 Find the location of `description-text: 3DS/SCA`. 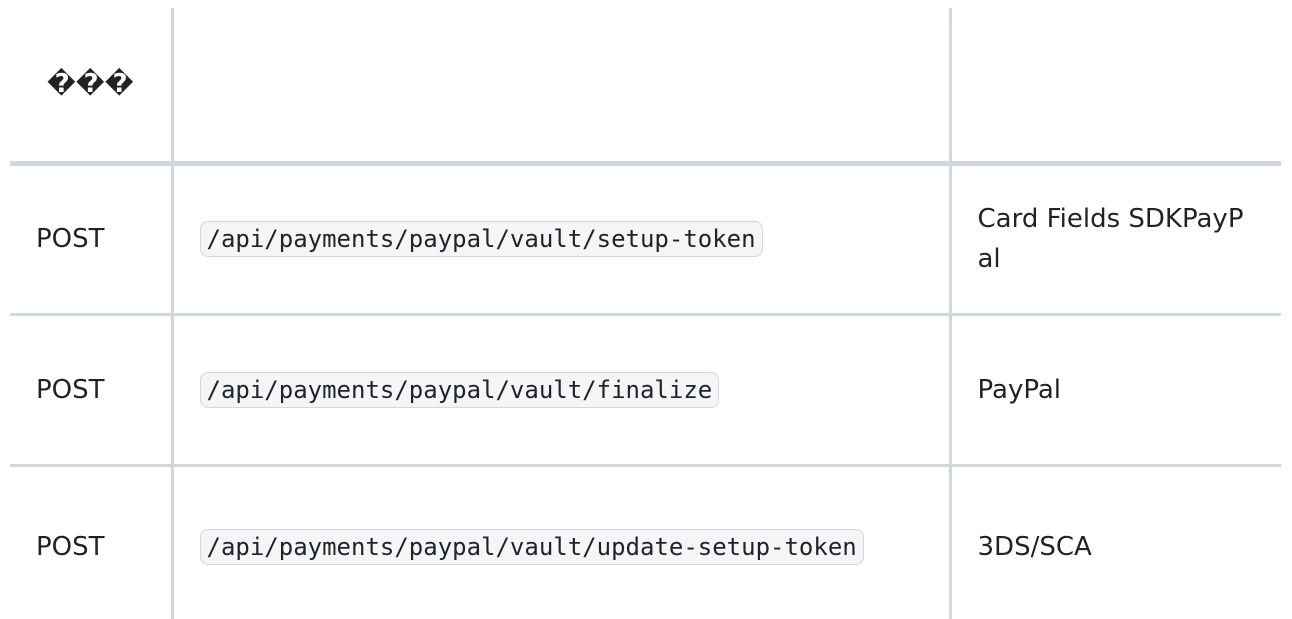

description-text: 3DS/SCA is located at coordinates (1034, 546).